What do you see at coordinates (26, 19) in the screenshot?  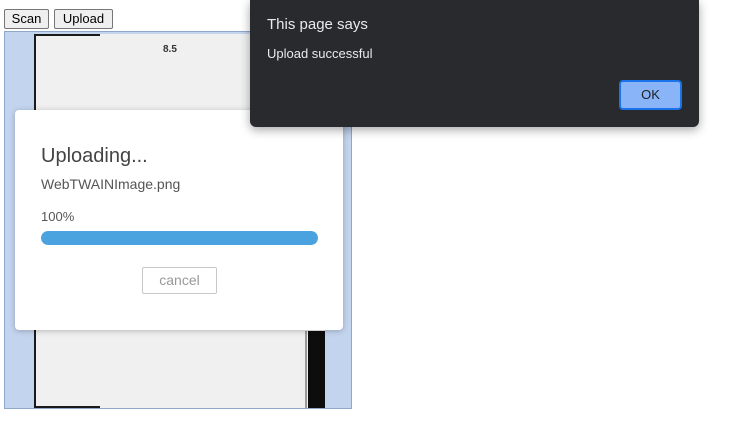 I see `scan-button: Scan` at bounding box center [26, 19].